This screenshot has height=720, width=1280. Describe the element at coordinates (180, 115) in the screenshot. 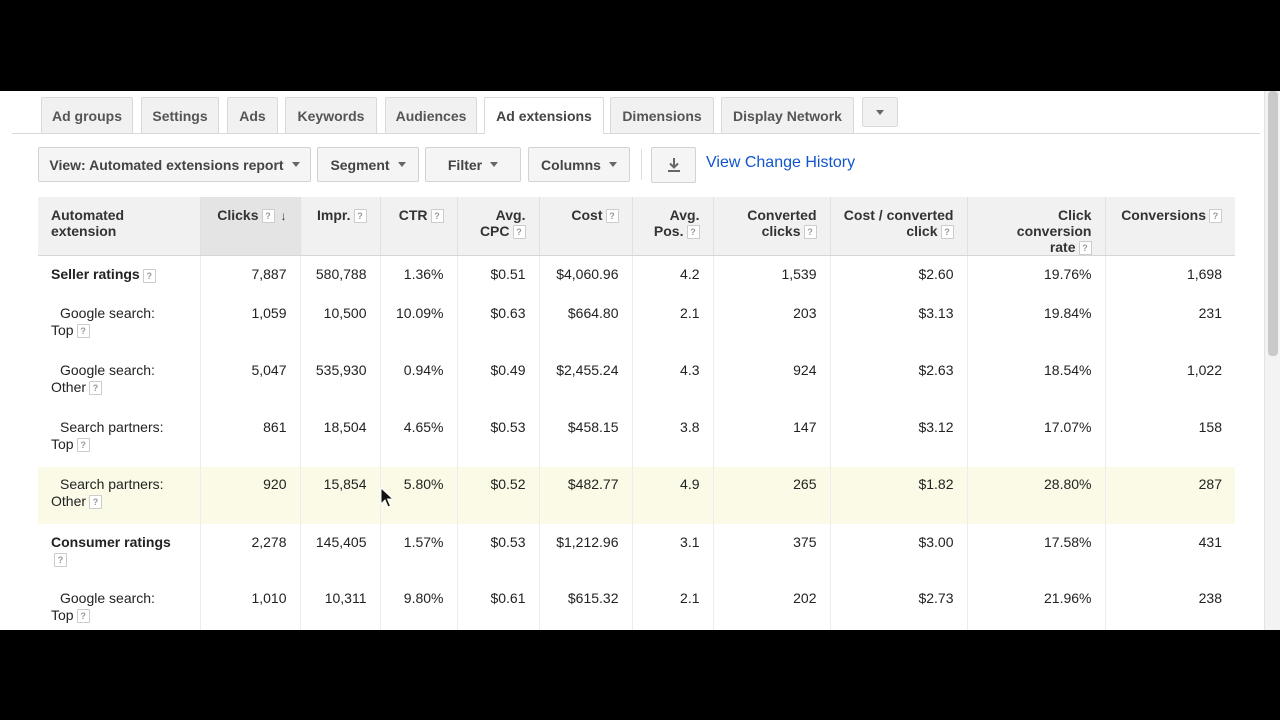

I see `tab-settings: Settings` at that location.